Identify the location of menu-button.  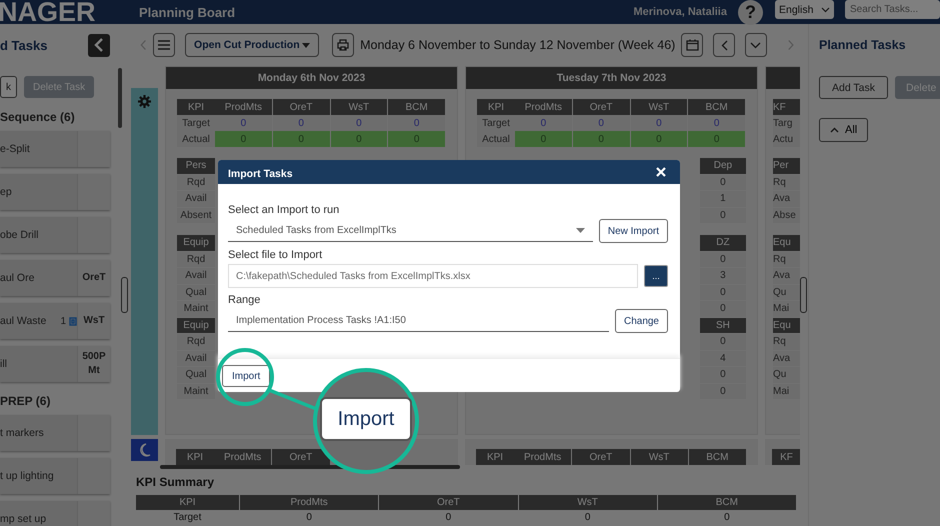
(164, 45).